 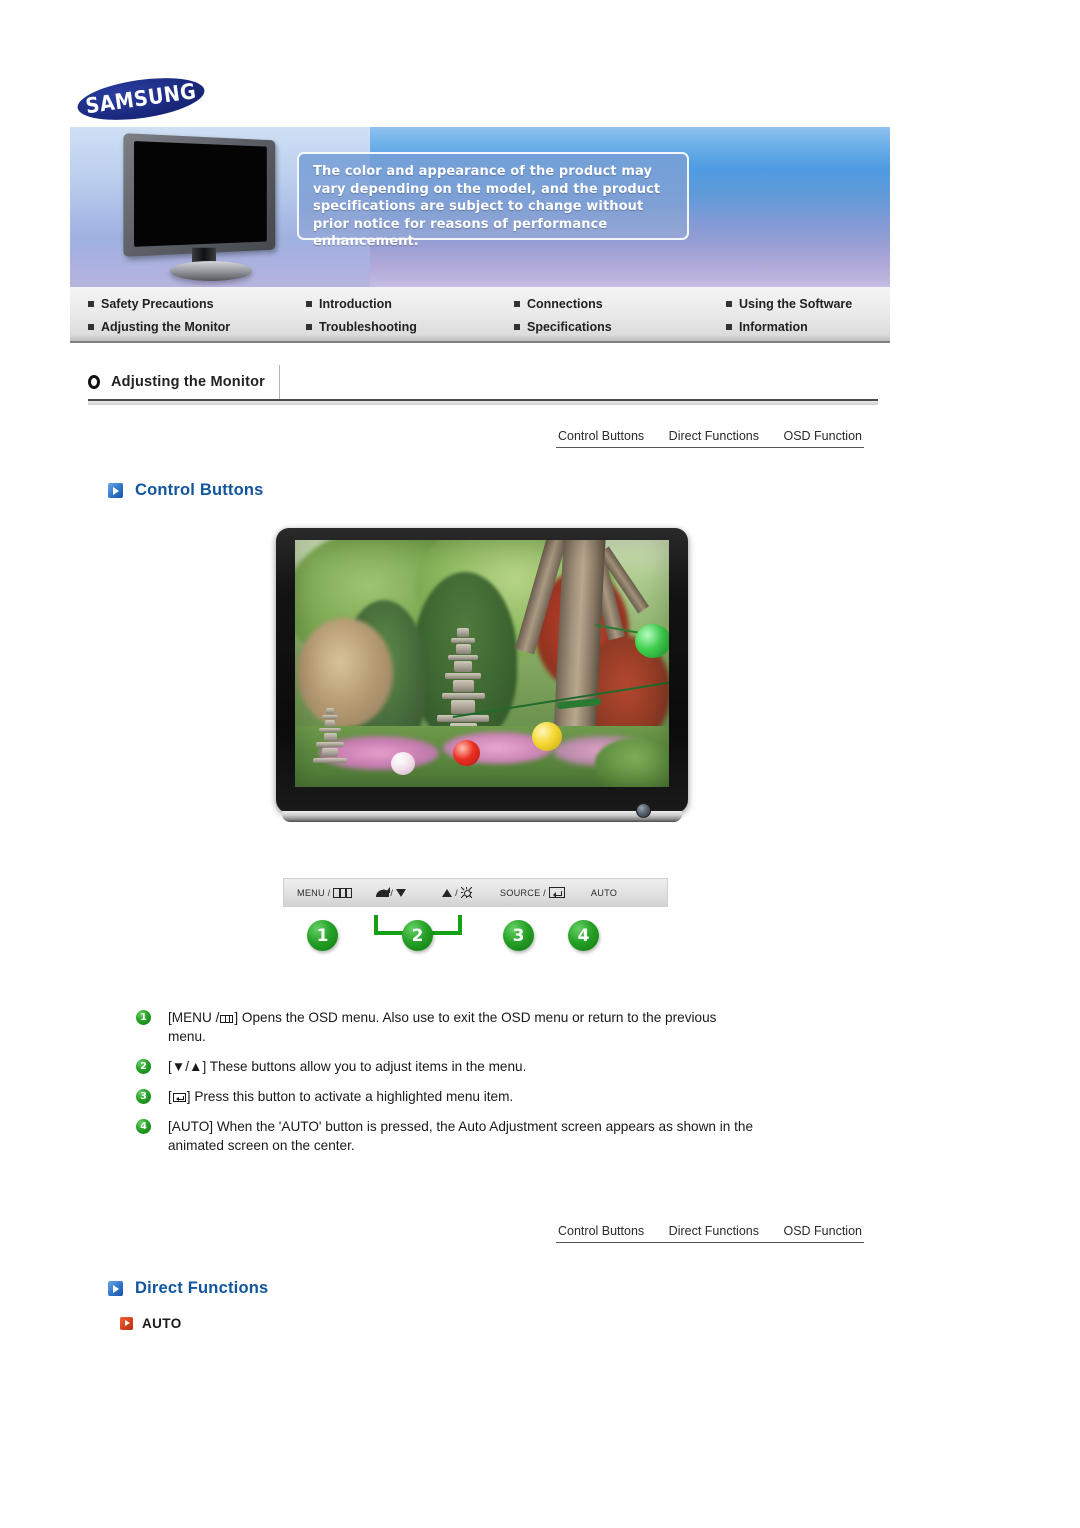 I want to click on section-divider, so click(x=483, y=403).